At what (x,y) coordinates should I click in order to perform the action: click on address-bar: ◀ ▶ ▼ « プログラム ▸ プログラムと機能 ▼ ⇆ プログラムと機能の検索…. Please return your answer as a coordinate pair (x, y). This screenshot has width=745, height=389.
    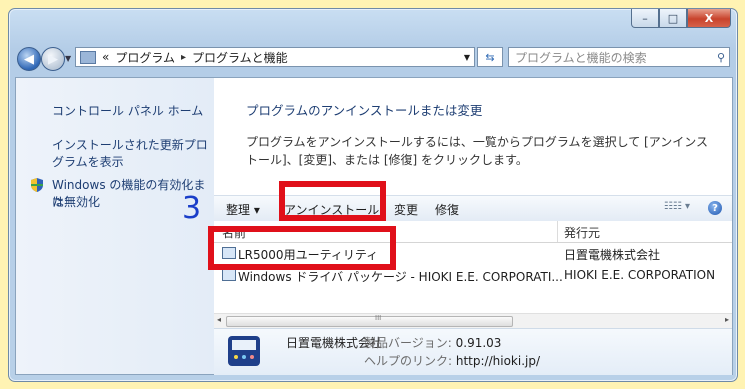
    Looking at the image, I should click on (373, 58).